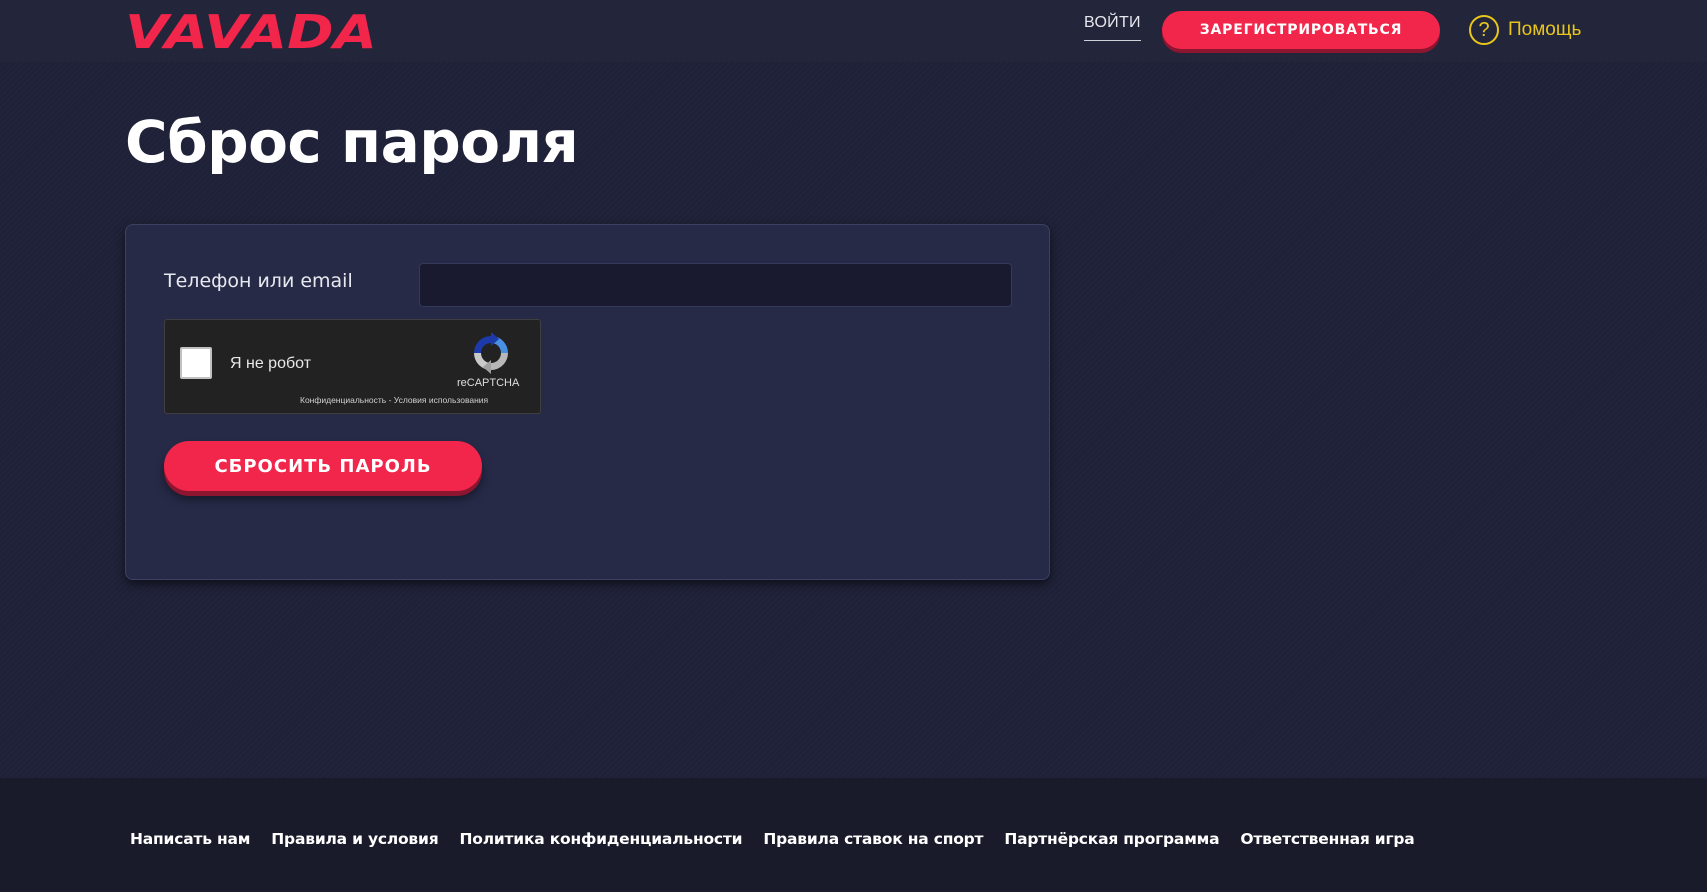  I want to click on question-circle-icon: ?, so click(1484, 30).